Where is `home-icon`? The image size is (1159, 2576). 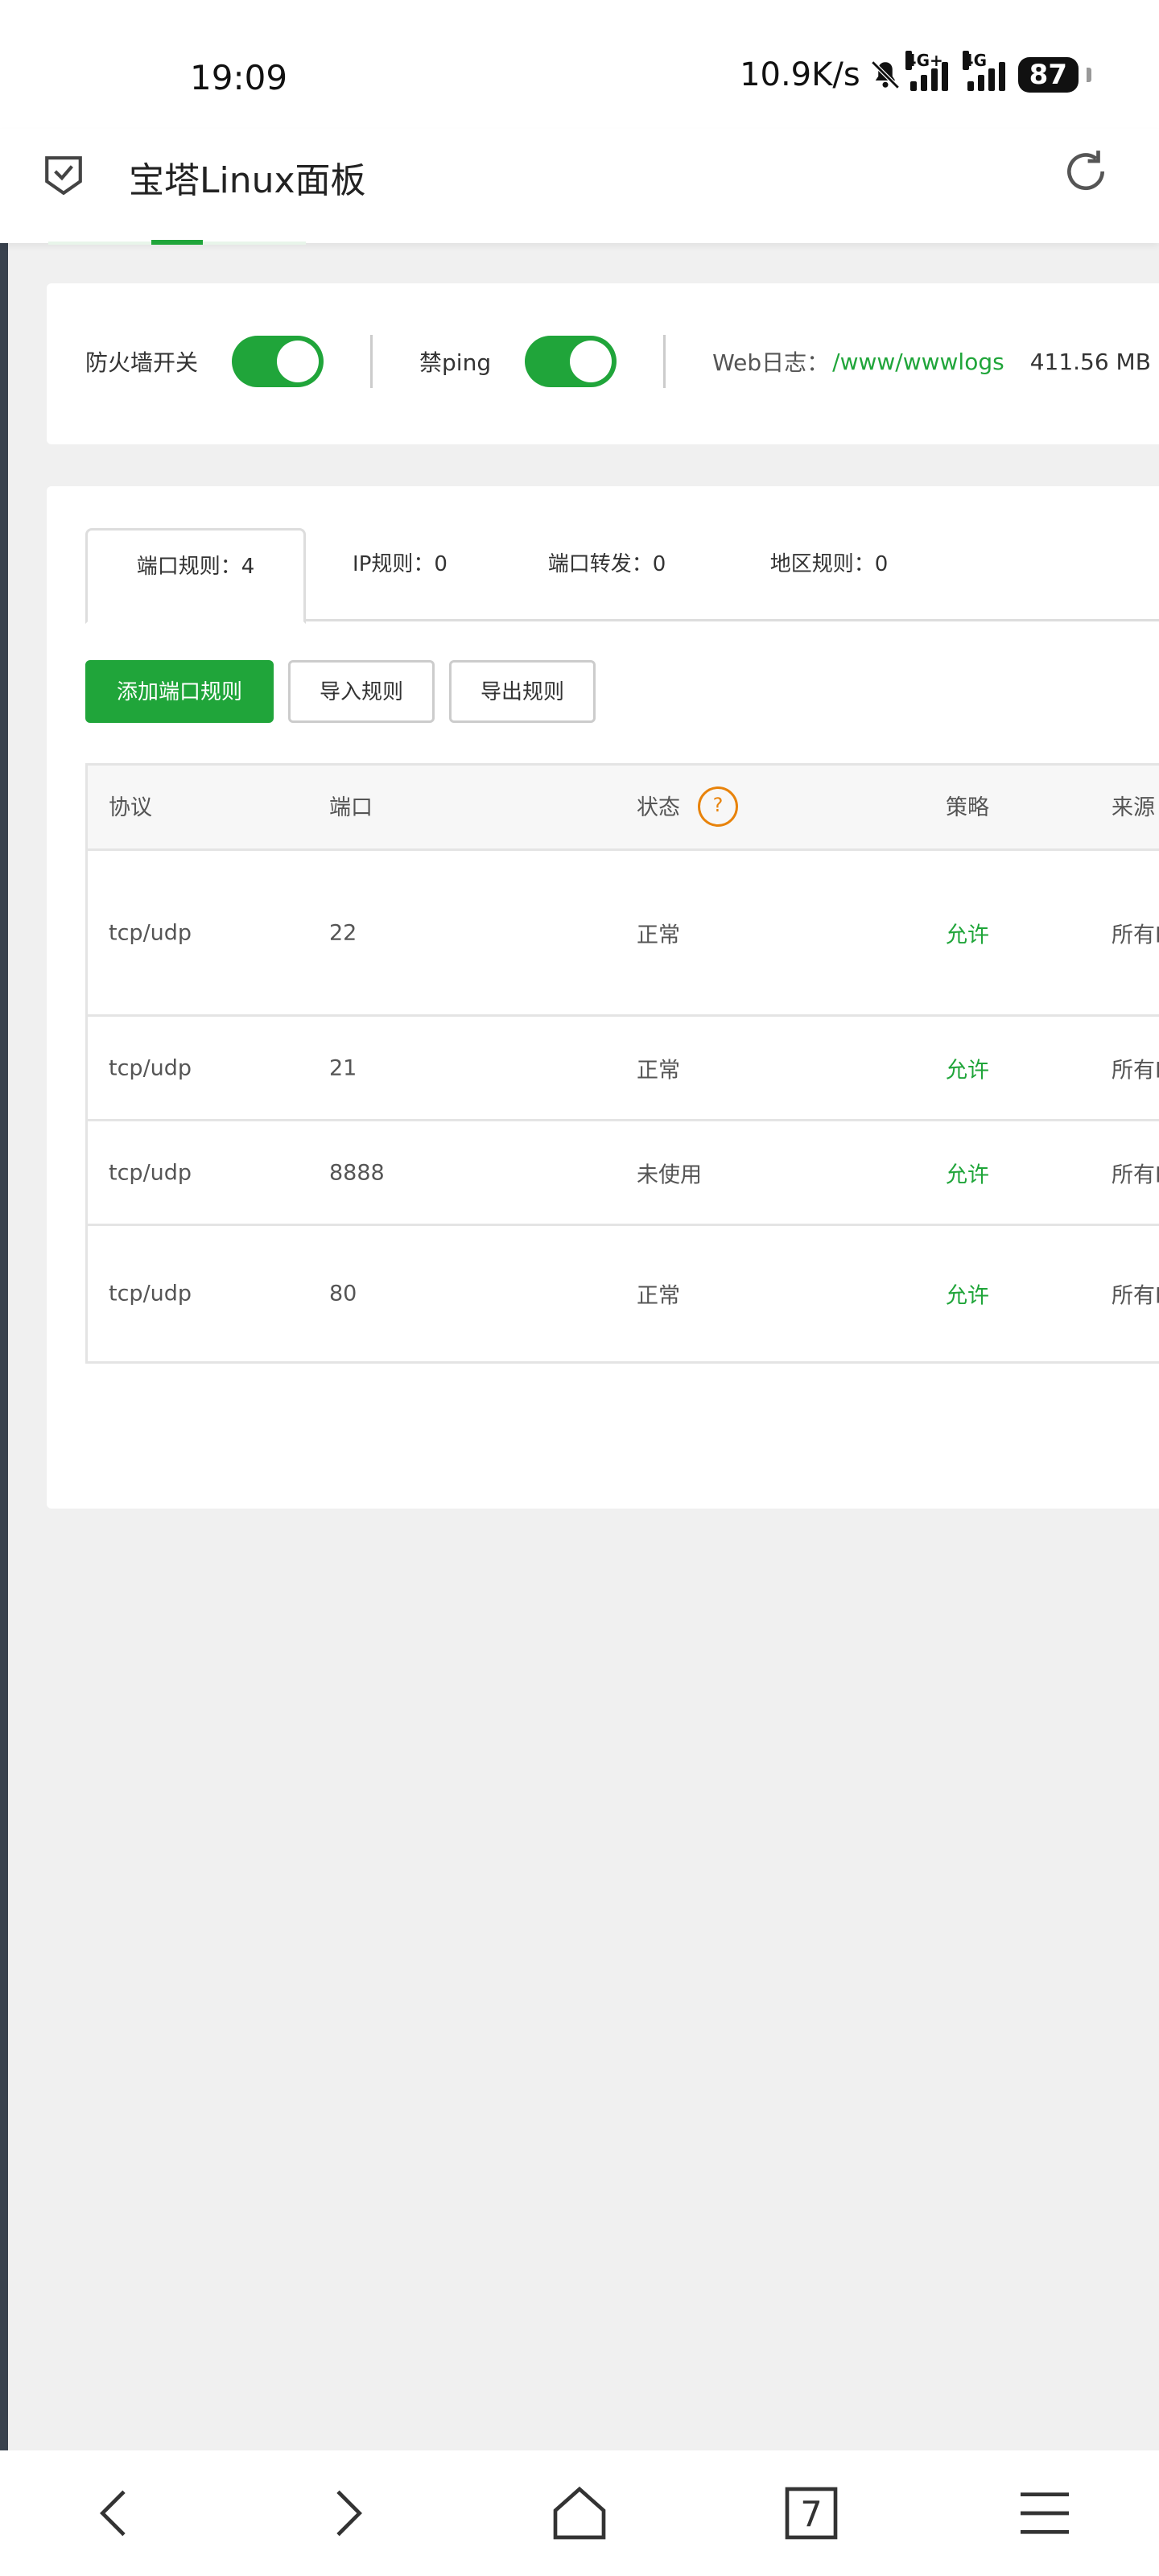 home-icon is located at coordinates (579, 2513).